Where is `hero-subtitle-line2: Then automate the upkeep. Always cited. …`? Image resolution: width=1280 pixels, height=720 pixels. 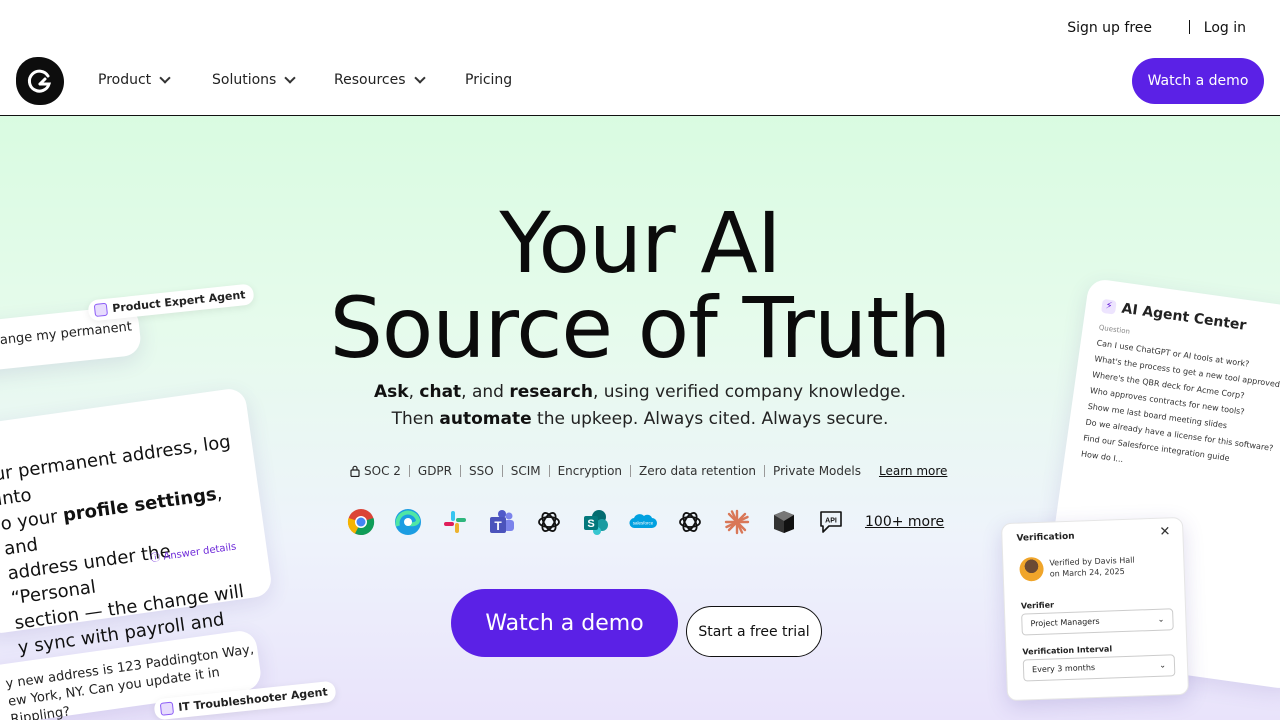
hero-subtitle-line2: Then automate the upkeep. Always cited. … is located at coordinates (640, 419).